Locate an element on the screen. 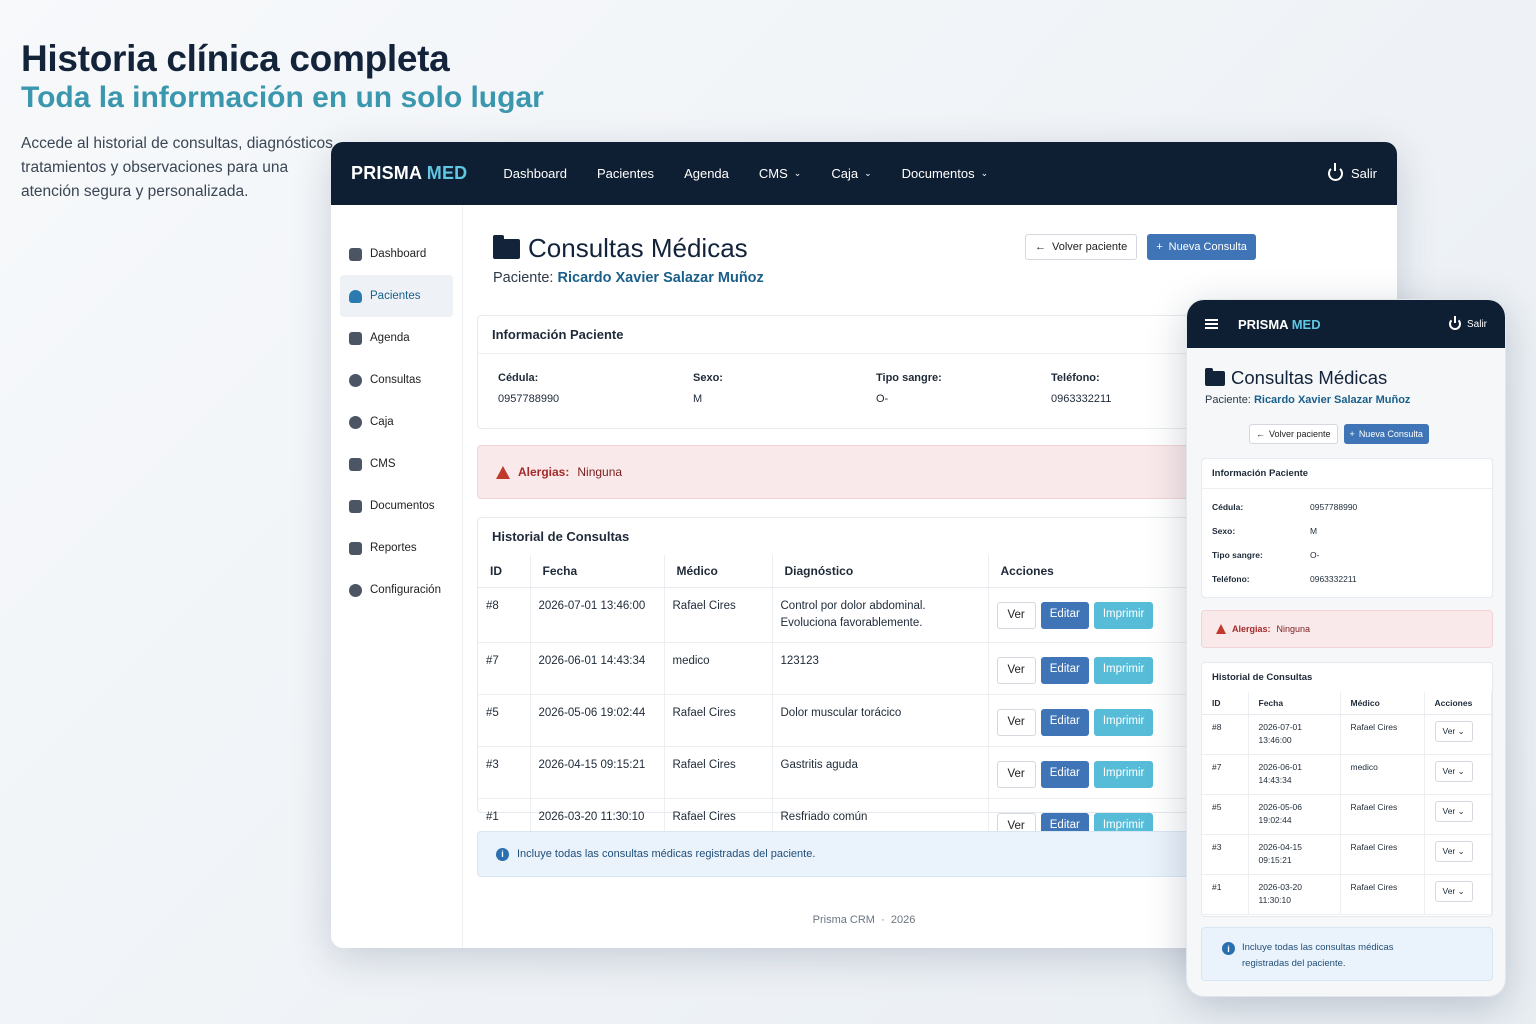 This screenshot has height=1024, width=1536. nav-agenda: Agenda is located at coordinates (706, 173).